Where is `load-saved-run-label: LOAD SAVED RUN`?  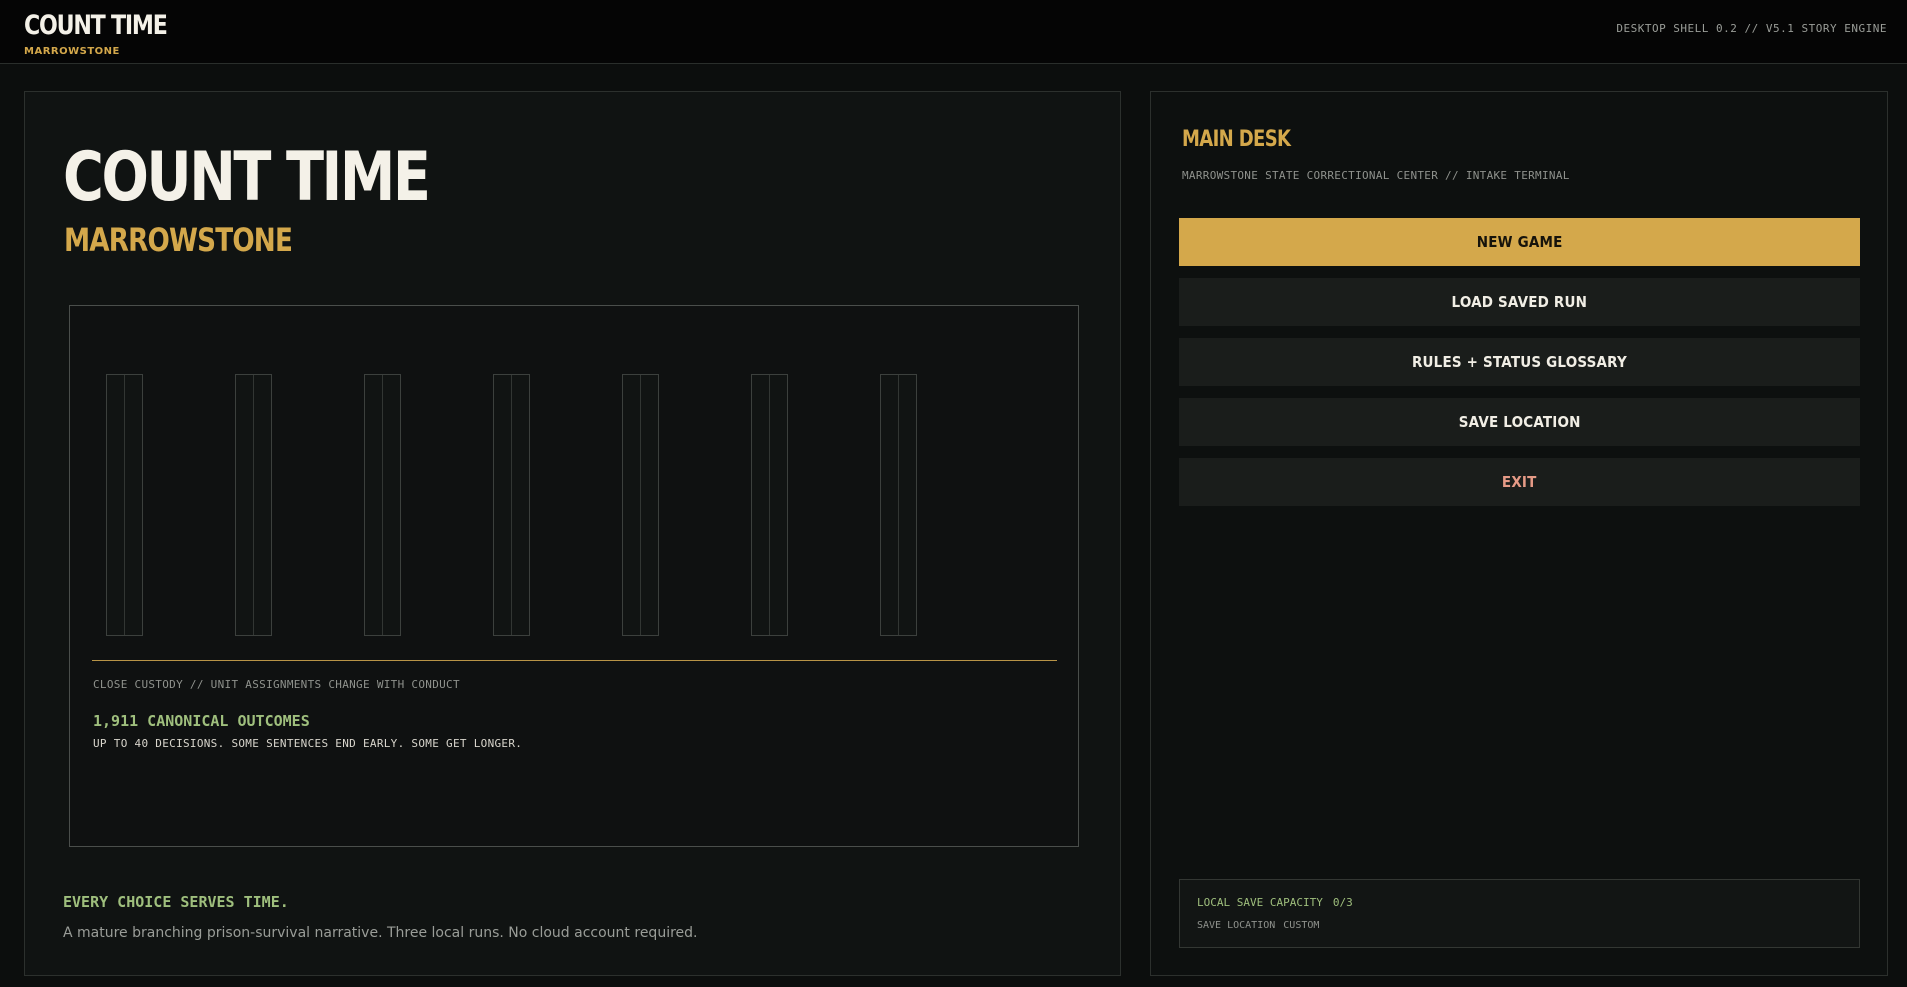 load-saved-run-label: LOAD SAVED RUN is located at coordinates (1519, 302).